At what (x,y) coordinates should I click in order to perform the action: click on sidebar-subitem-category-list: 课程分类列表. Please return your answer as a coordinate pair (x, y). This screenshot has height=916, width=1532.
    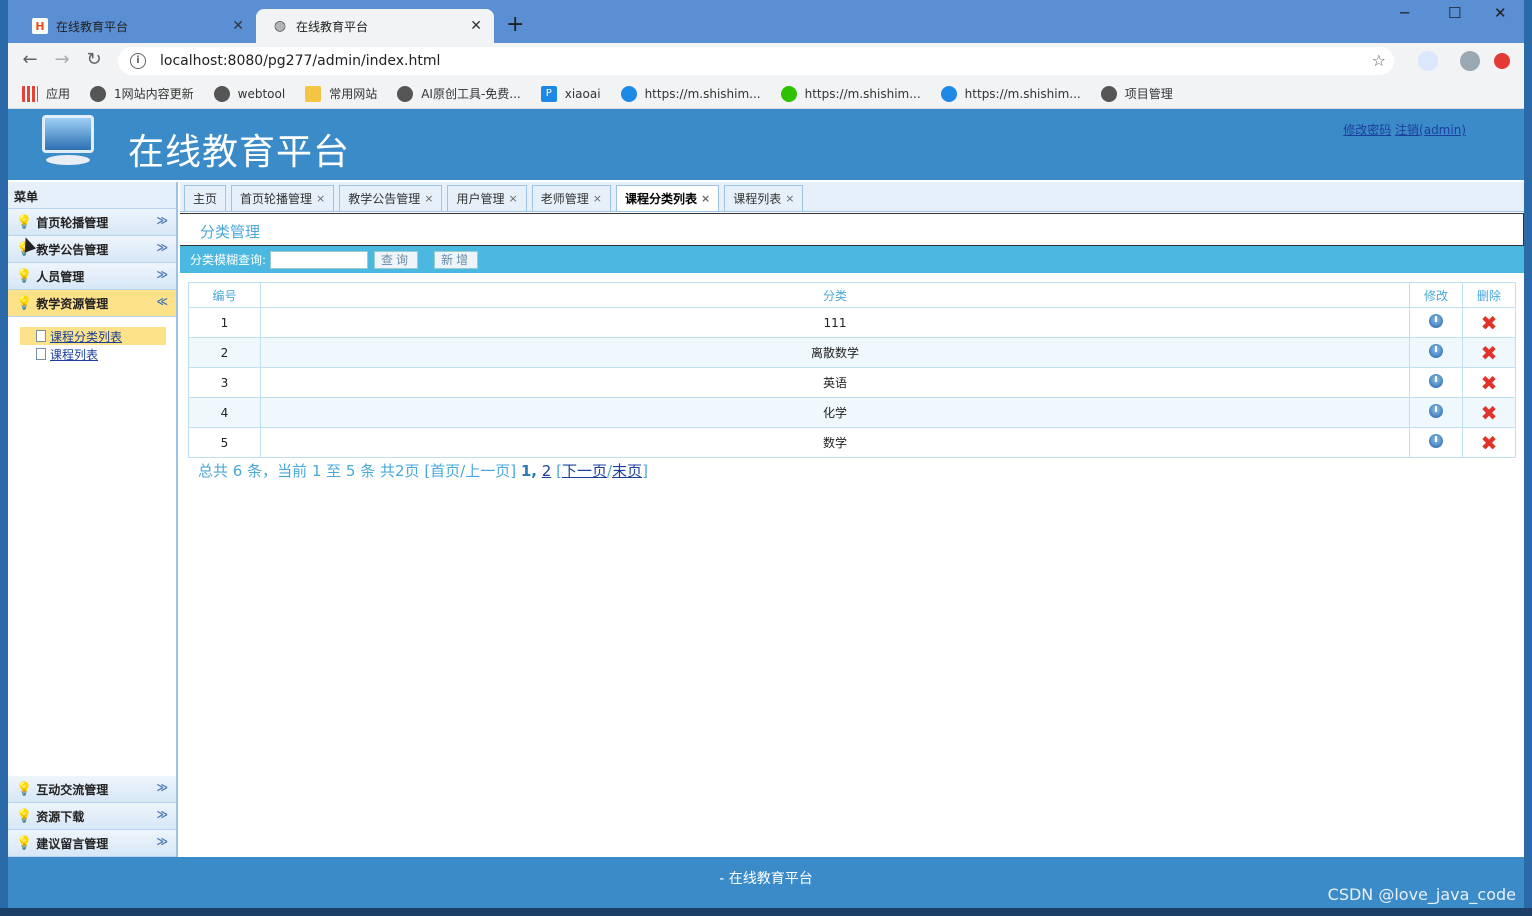
    Looking at the image, I should click on (93, 336).